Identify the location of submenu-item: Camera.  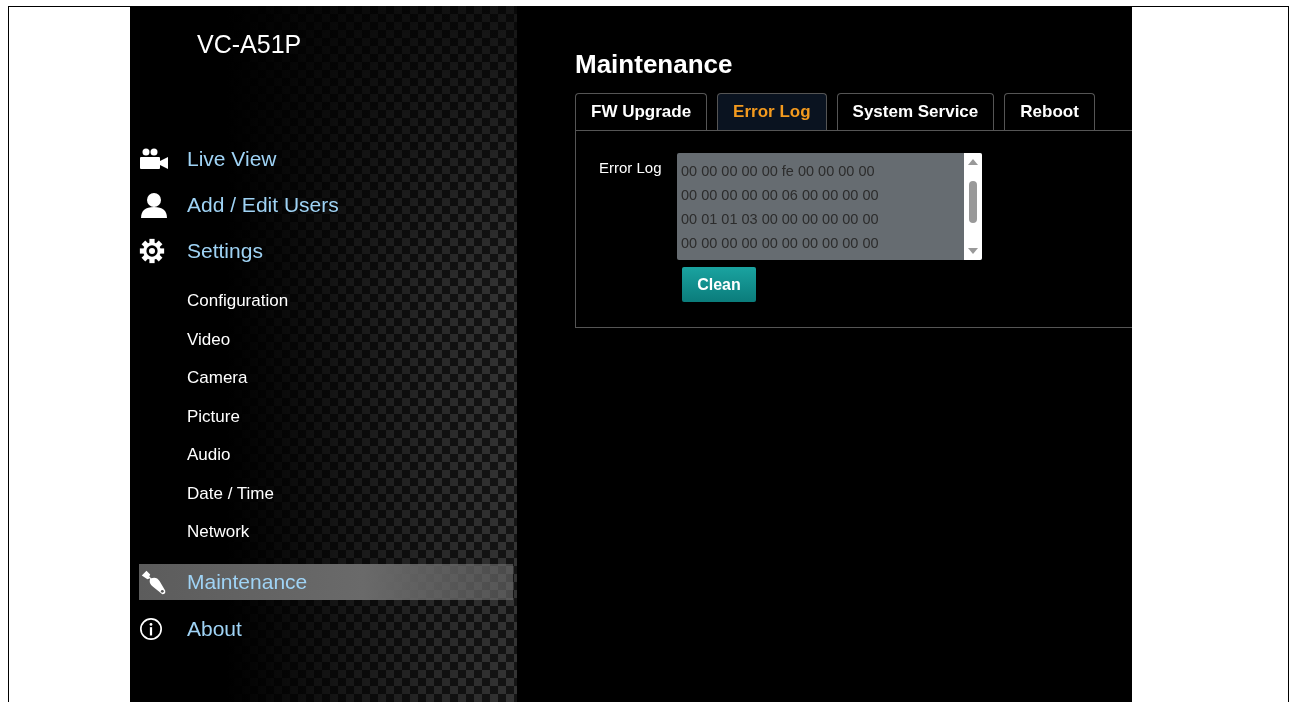
(352, 378).